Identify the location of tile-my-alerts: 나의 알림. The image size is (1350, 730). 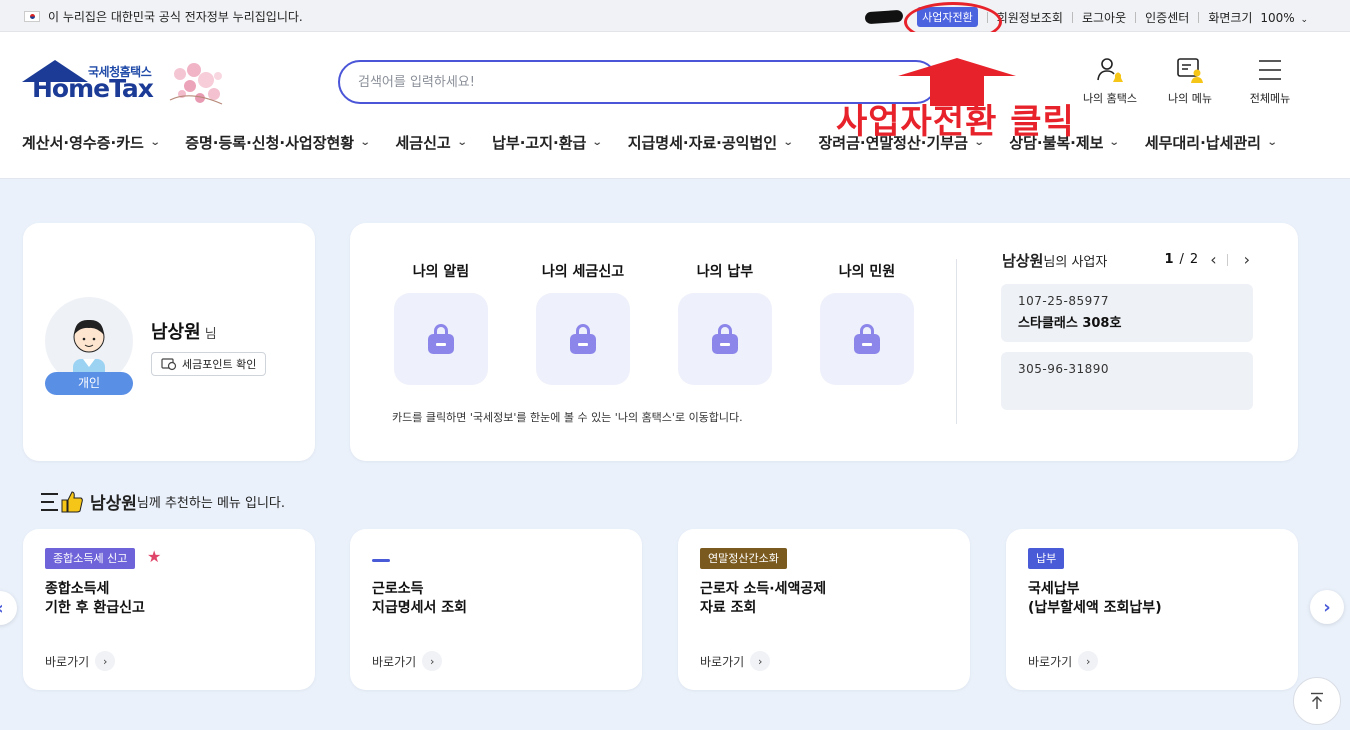
(441, 323).